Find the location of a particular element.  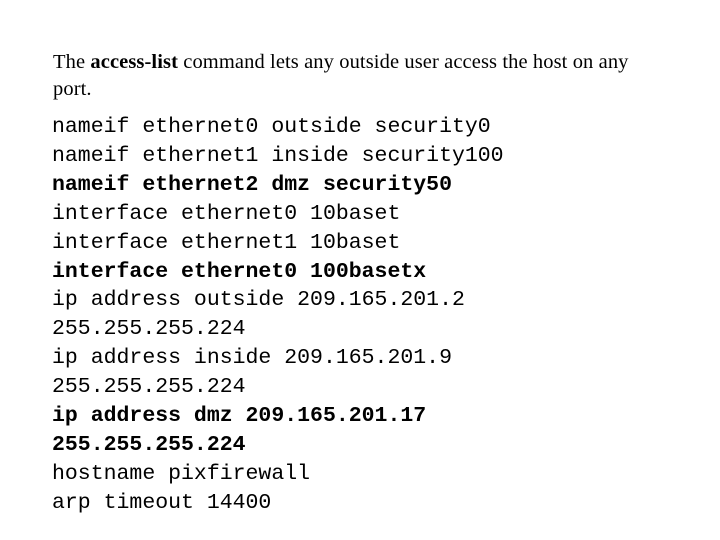

config-line: ip address dmz 209.165.201.17 is located at coordinates (239, 416).